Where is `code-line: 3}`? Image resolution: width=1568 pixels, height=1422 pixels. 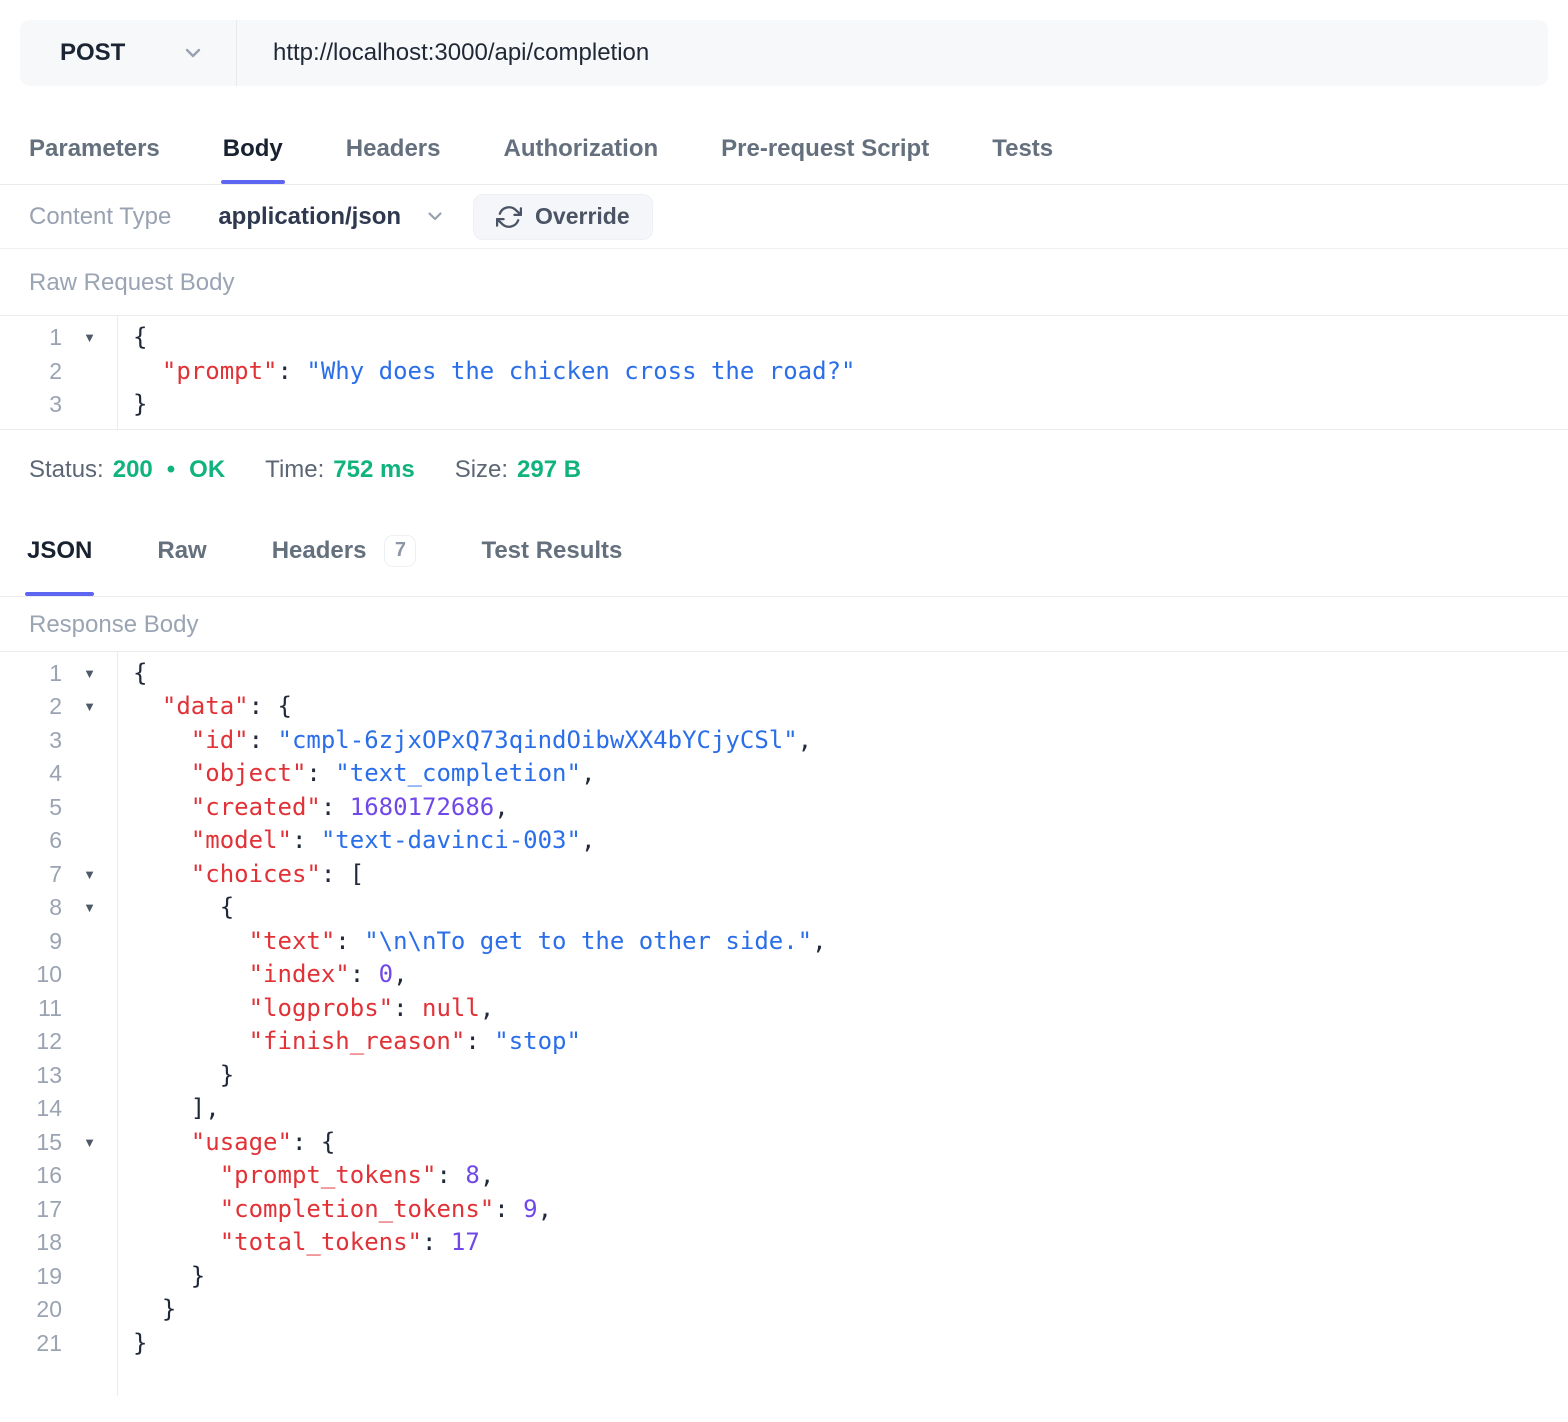
code-line: 3} is located at coordinates (784, 405).